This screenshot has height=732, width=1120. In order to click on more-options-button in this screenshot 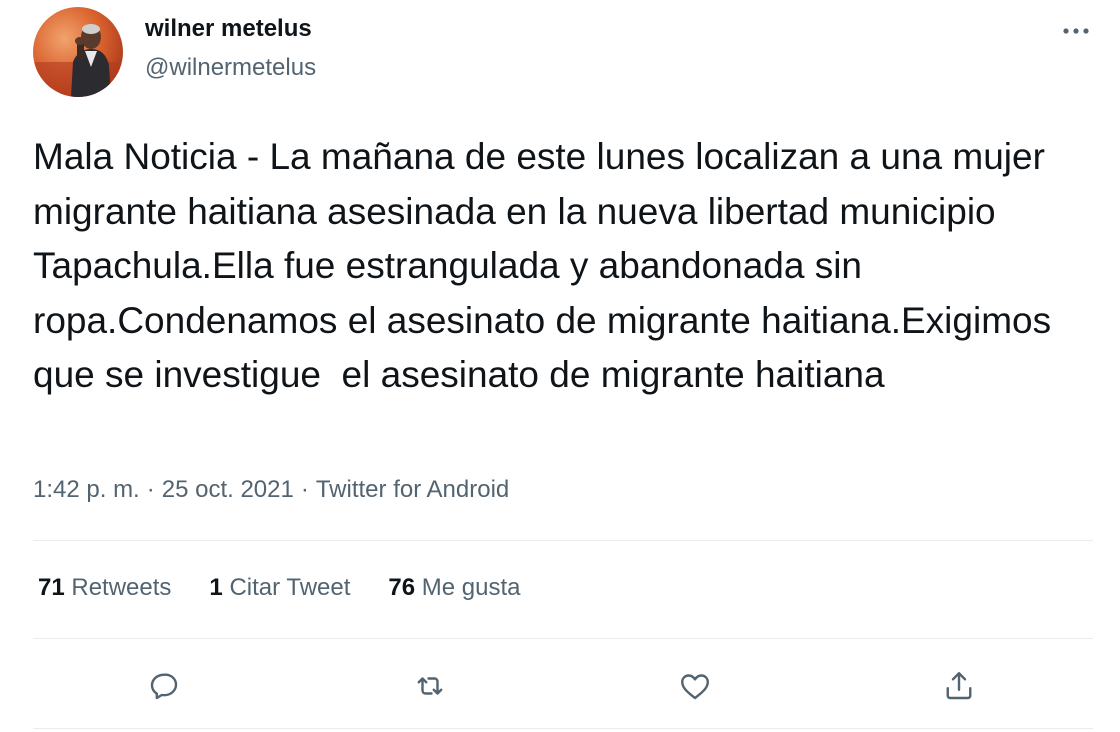, I will do `click(1076, 31)`.